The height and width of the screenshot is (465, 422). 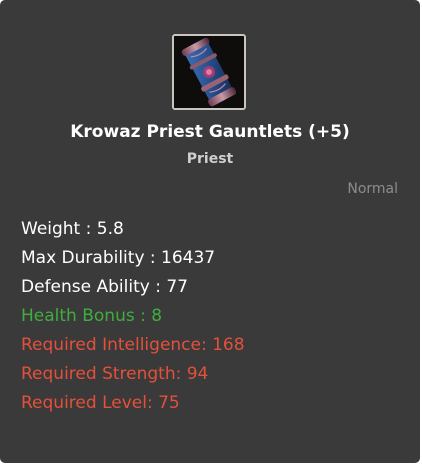 I want to click on stat-required-level: Required Level: 75, so click(x=100, y=403).